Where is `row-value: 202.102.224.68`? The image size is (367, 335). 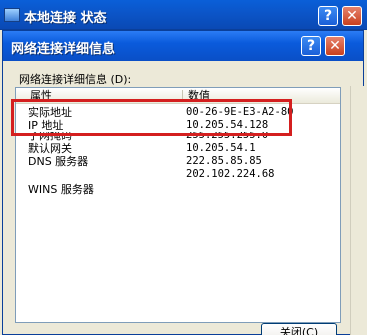
row-value: 202.102.224.68 is located at coordinates (230, 174).